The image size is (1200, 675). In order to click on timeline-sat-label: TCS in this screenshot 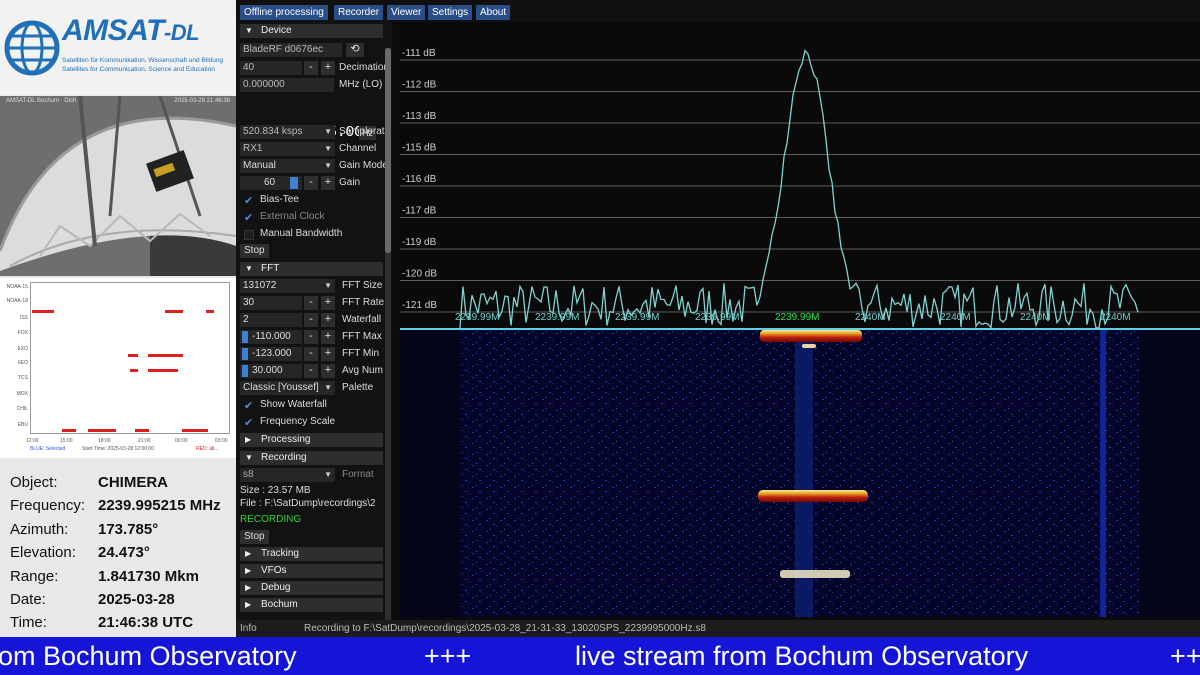, I will do `click(23, 378)`.